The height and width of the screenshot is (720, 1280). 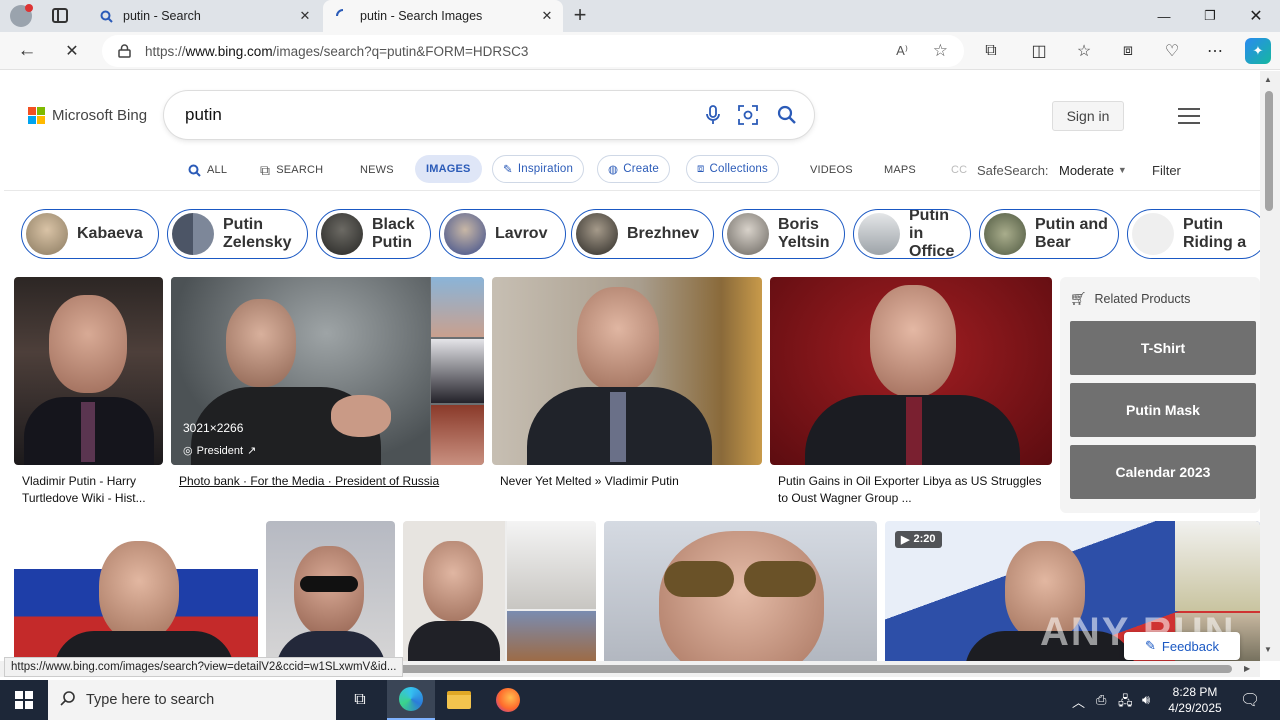 I want to click on favorite-star-icon: ☆, so click(x=940, y=51).